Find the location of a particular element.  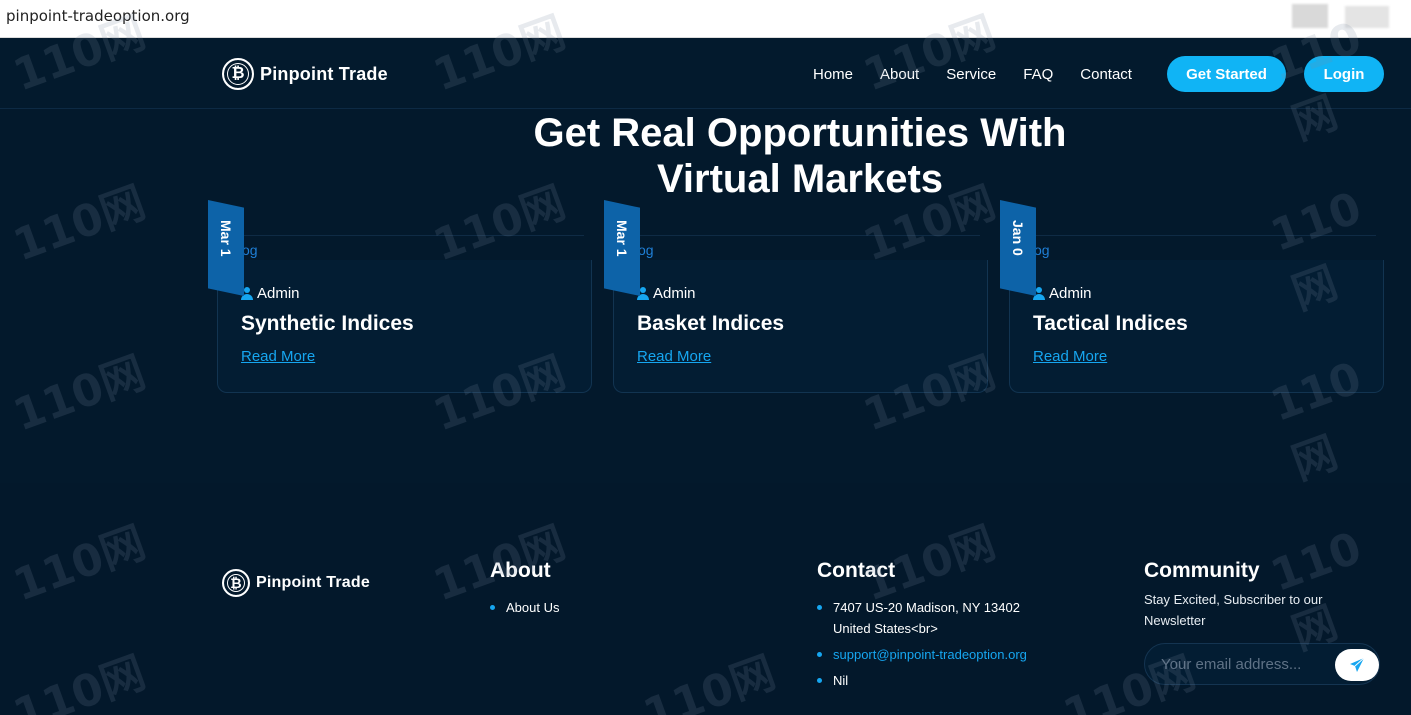

card-body: Admin Basket Indices Read More is located at coordinates (800, 326).